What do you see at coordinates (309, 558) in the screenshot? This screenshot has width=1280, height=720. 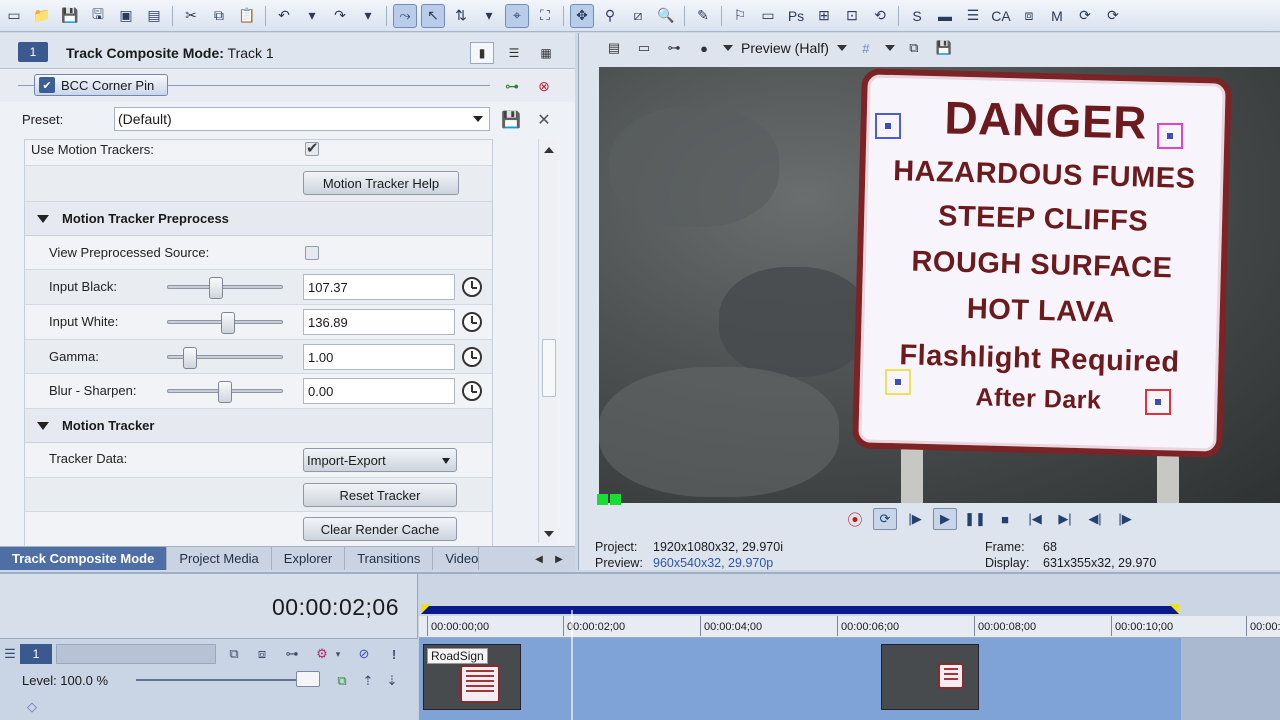 I see `tab-explorer: Explorer` at bounding box center [309, 558].